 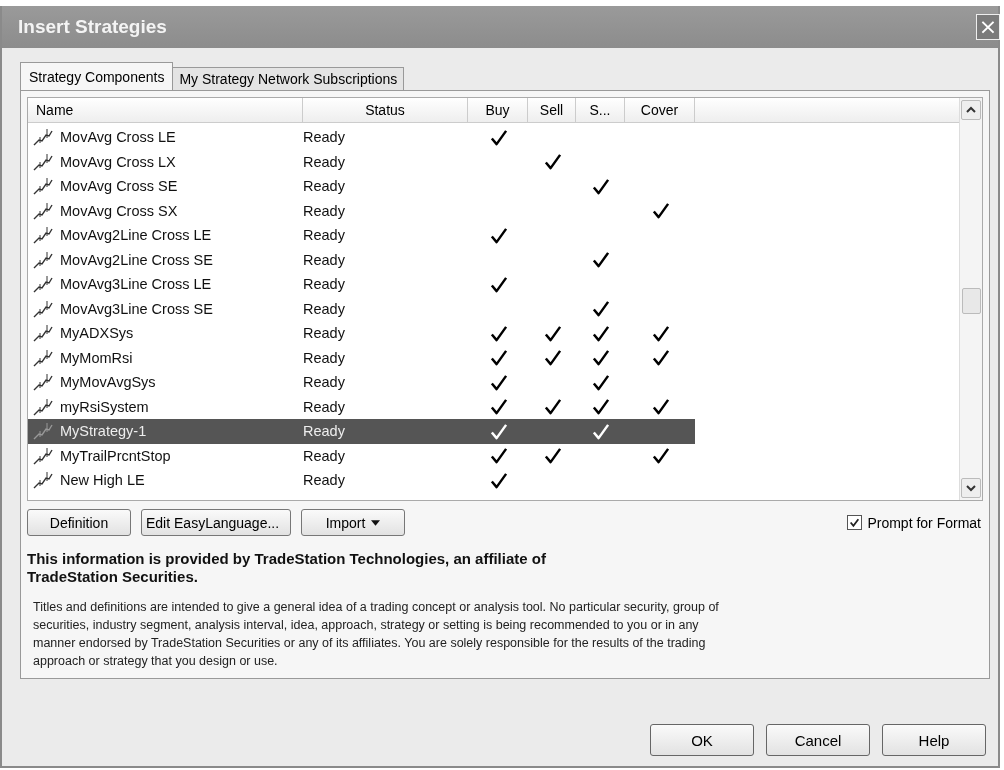 What do you see at coordinates (102, 480) in the screenshot?
I see `strategy-name: New High LE` at bounding box center [102, 480].